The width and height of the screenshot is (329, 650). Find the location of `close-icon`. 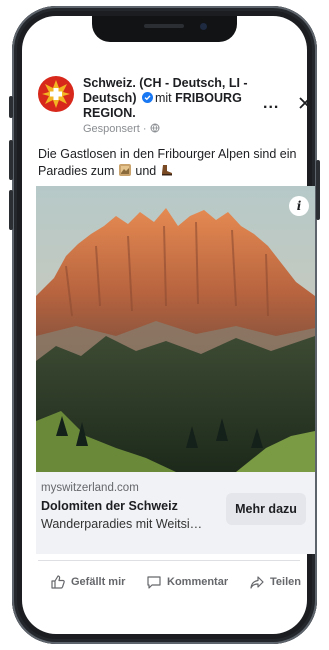

close-icon is located at coordinates (305, 103).